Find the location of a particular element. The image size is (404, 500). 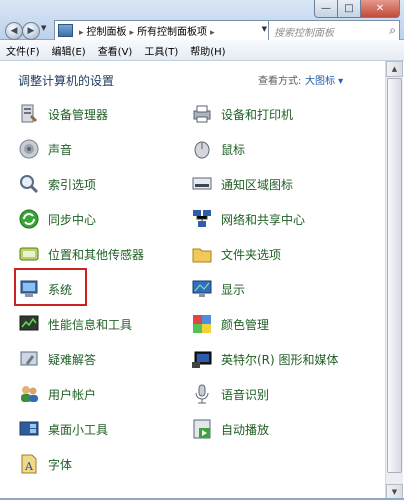

item-sync-center: 同步中心 is located at coordinates (57, 219).